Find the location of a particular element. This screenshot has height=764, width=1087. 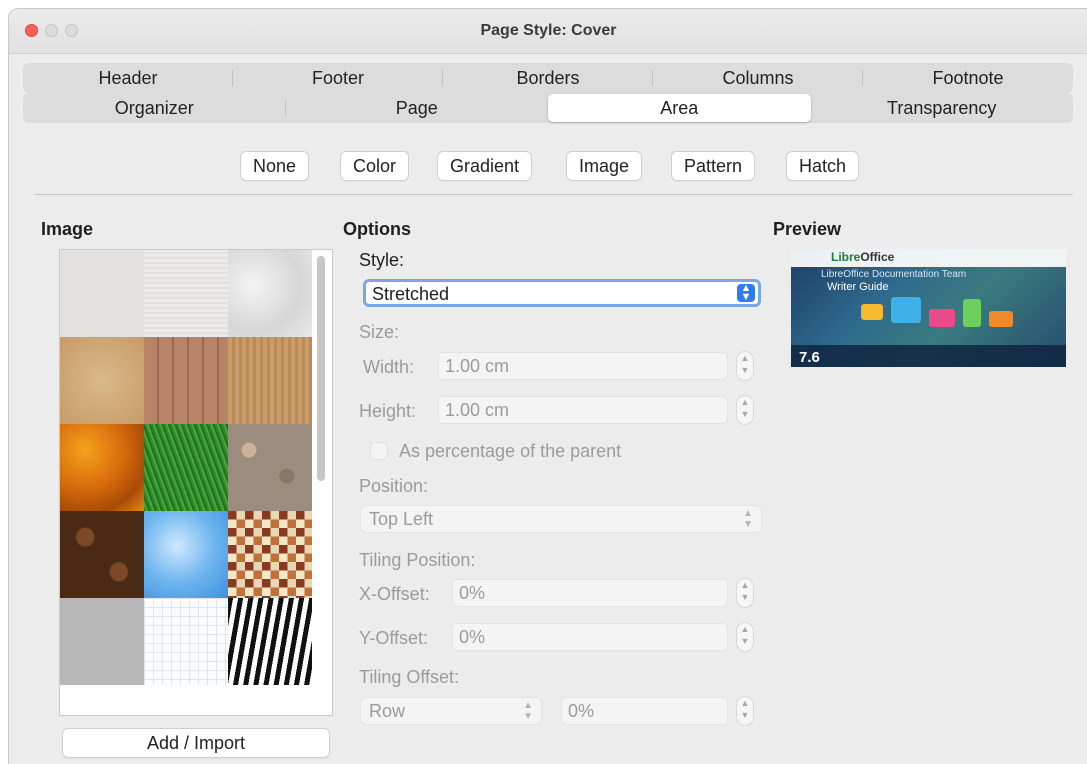

style-select: Stretched ▲ ▼ is located at coordinates (562, 293).